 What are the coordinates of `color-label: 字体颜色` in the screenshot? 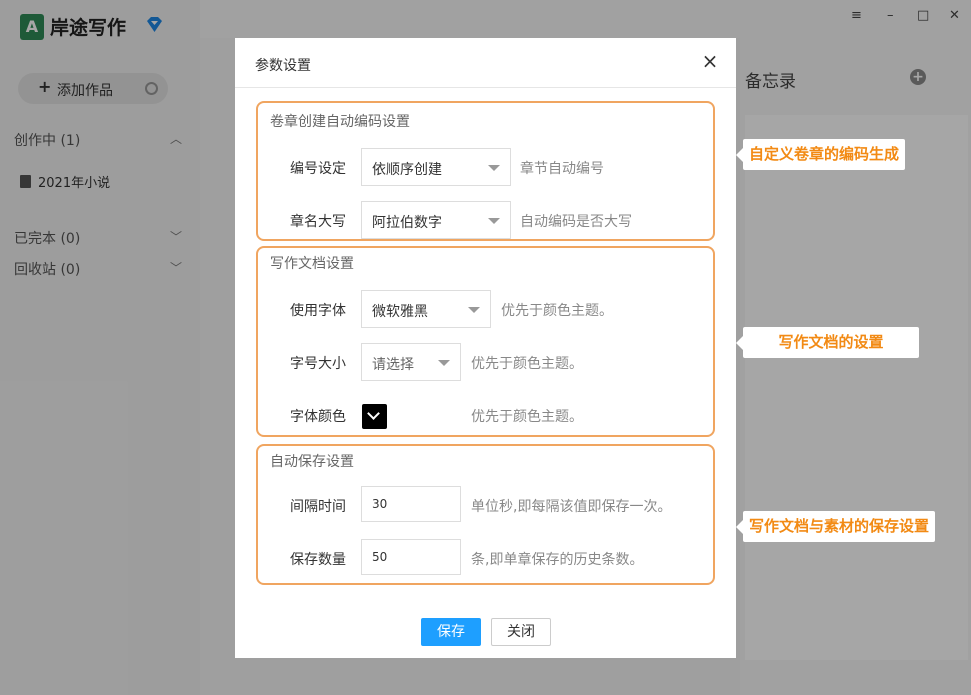 It's located at (318, 417).